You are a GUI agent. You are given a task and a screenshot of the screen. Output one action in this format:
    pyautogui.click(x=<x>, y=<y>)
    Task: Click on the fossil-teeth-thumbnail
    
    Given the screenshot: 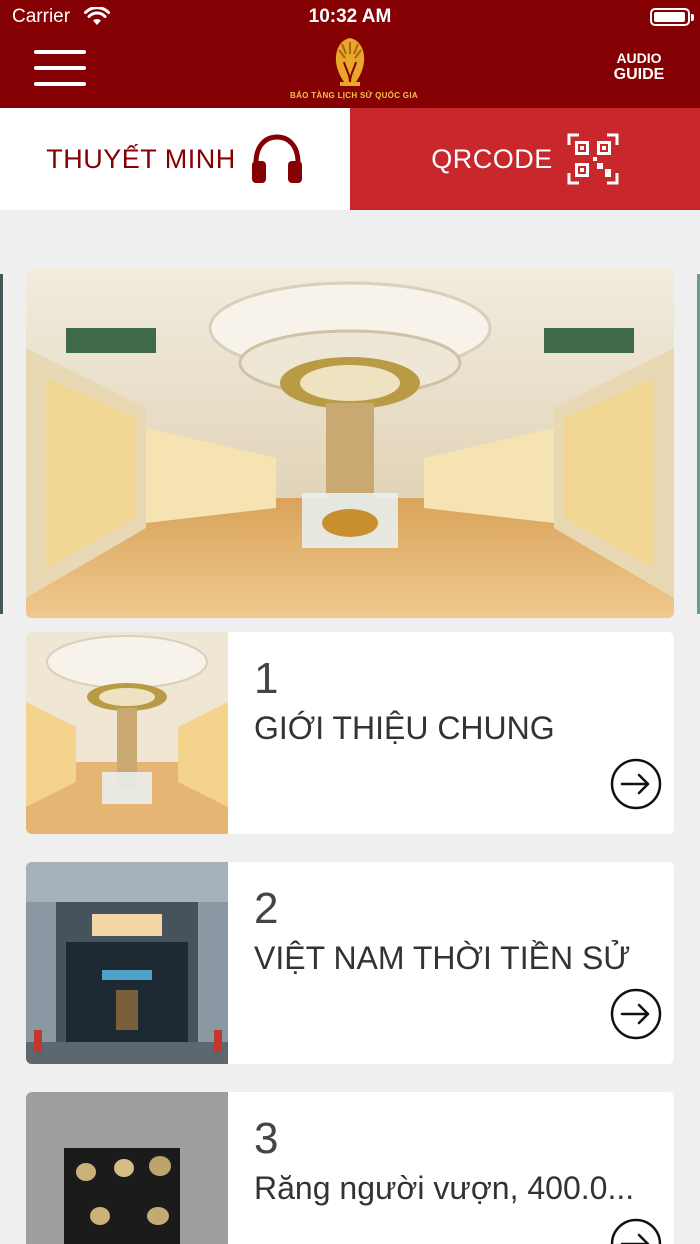 What is the action you would take?
    pyautogui.click(x=127, y=1168)
    